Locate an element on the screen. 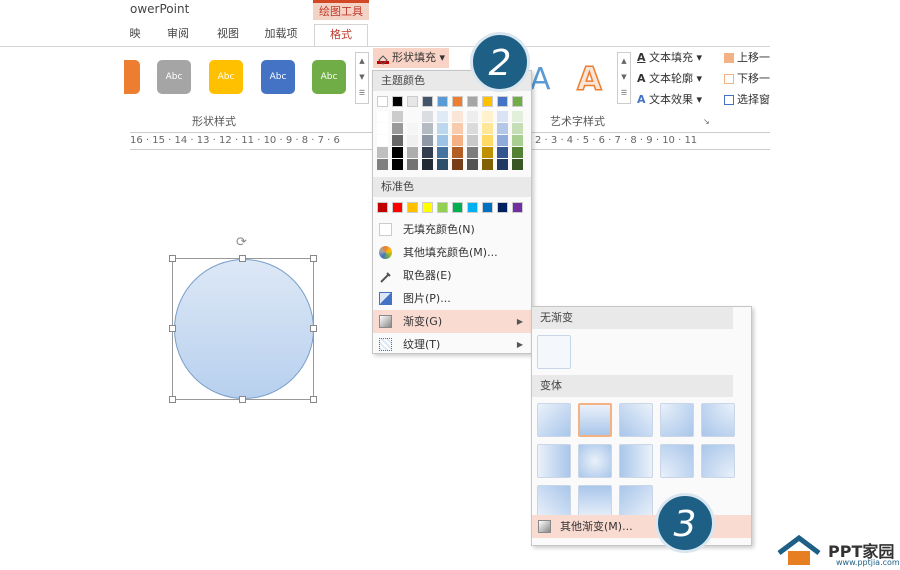 The height and width of the screenshot is (570, 900). resize-handle-e is located at coordinates (313, 328).